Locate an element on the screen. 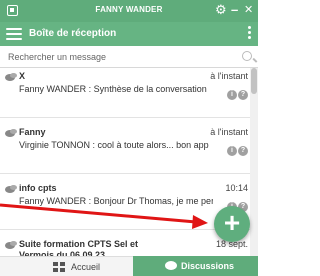 The height and width of the screenshot is (276, 320). search-input is located at coordinates (129, 57).